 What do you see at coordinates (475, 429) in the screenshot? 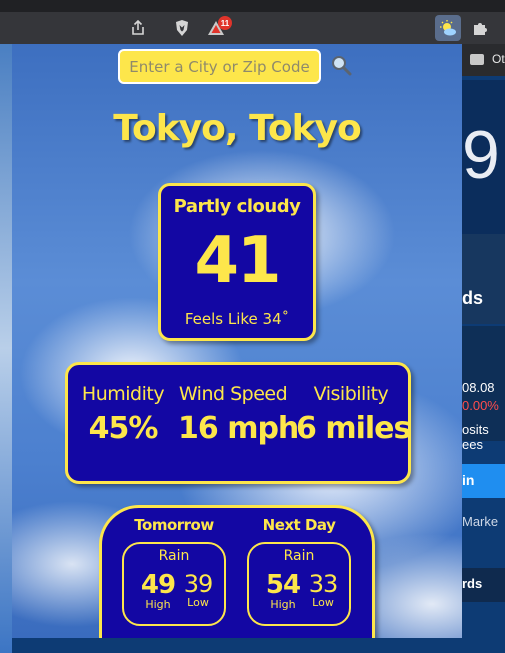
I see `background-deposits-line1: osits` at bounding box center [475, 429].